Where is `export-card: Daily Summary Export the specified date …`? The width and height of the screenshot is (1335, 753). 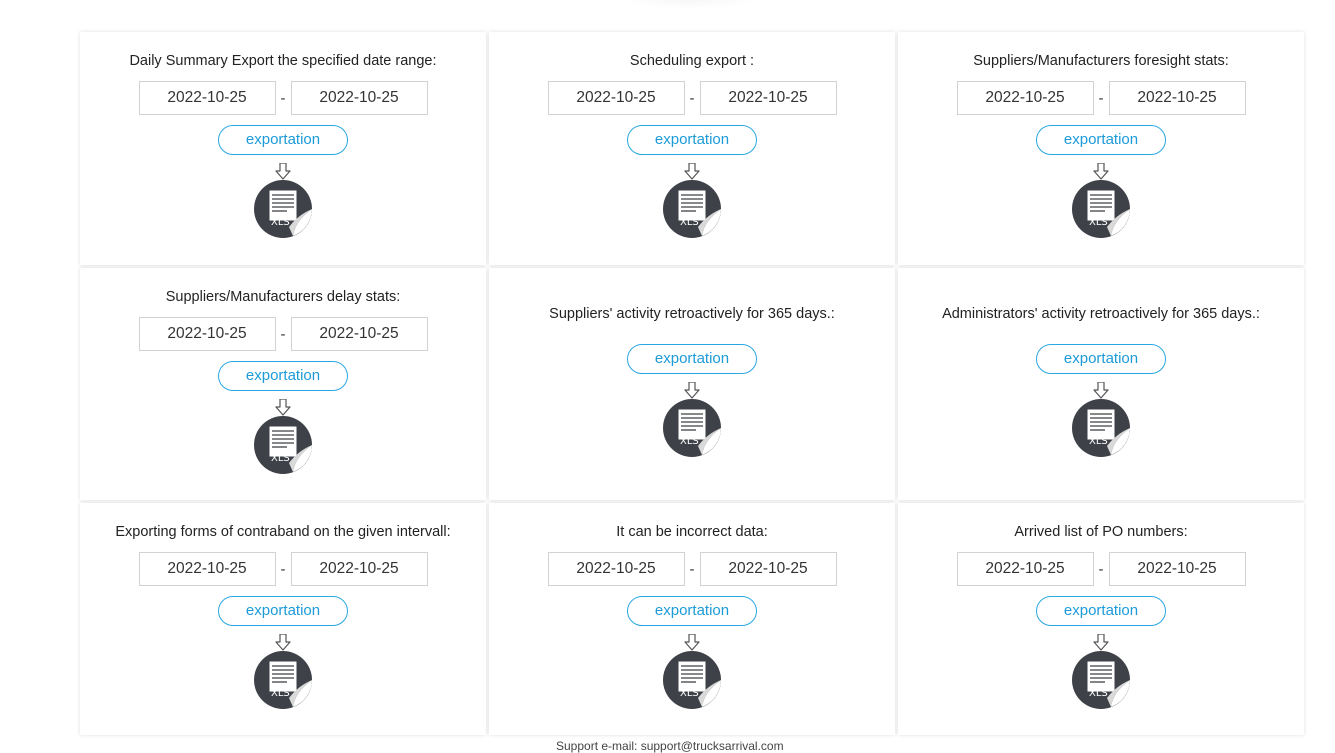
export-card: Daily Summary Export the specified date … is located at coordinates (283, 148).